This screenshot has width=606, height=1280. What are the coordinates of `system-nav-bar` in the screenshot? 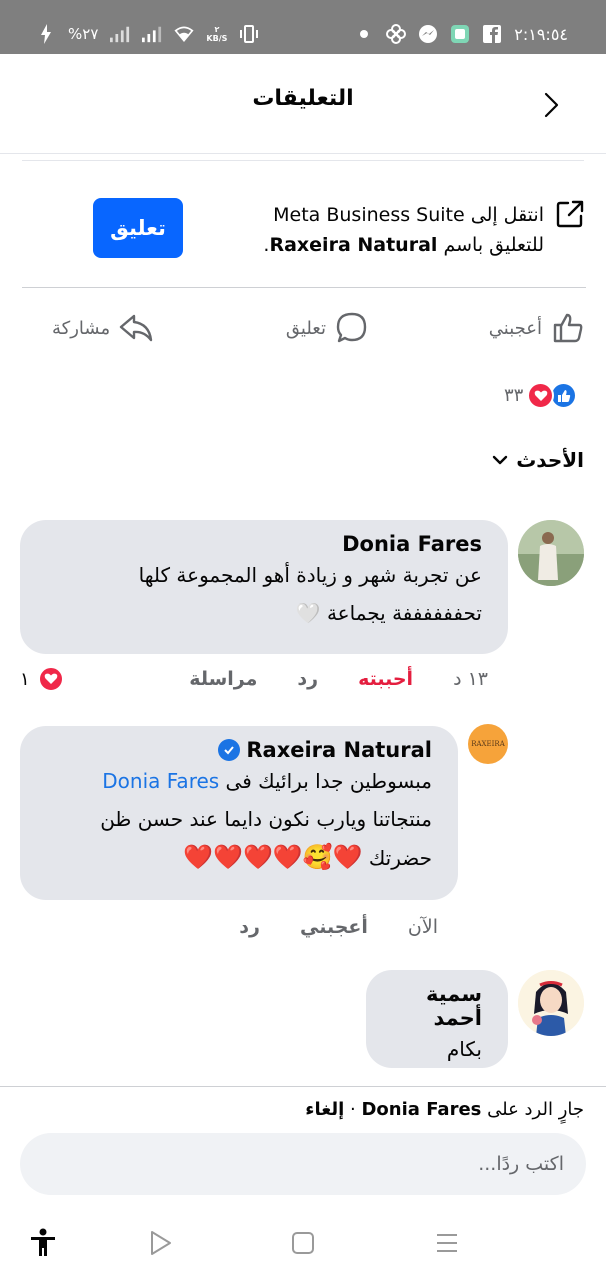 It's located at (303, 1243).